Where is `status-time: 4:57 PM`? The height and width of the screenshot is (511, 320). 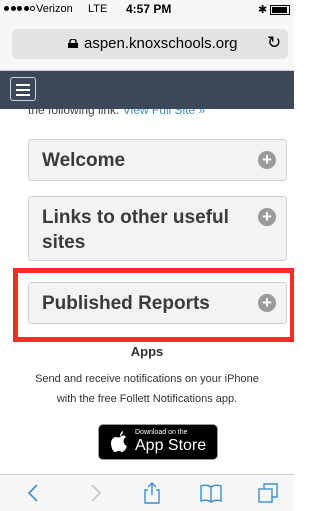
status-time: 4:57 PM is located at coordinates (149, 9).